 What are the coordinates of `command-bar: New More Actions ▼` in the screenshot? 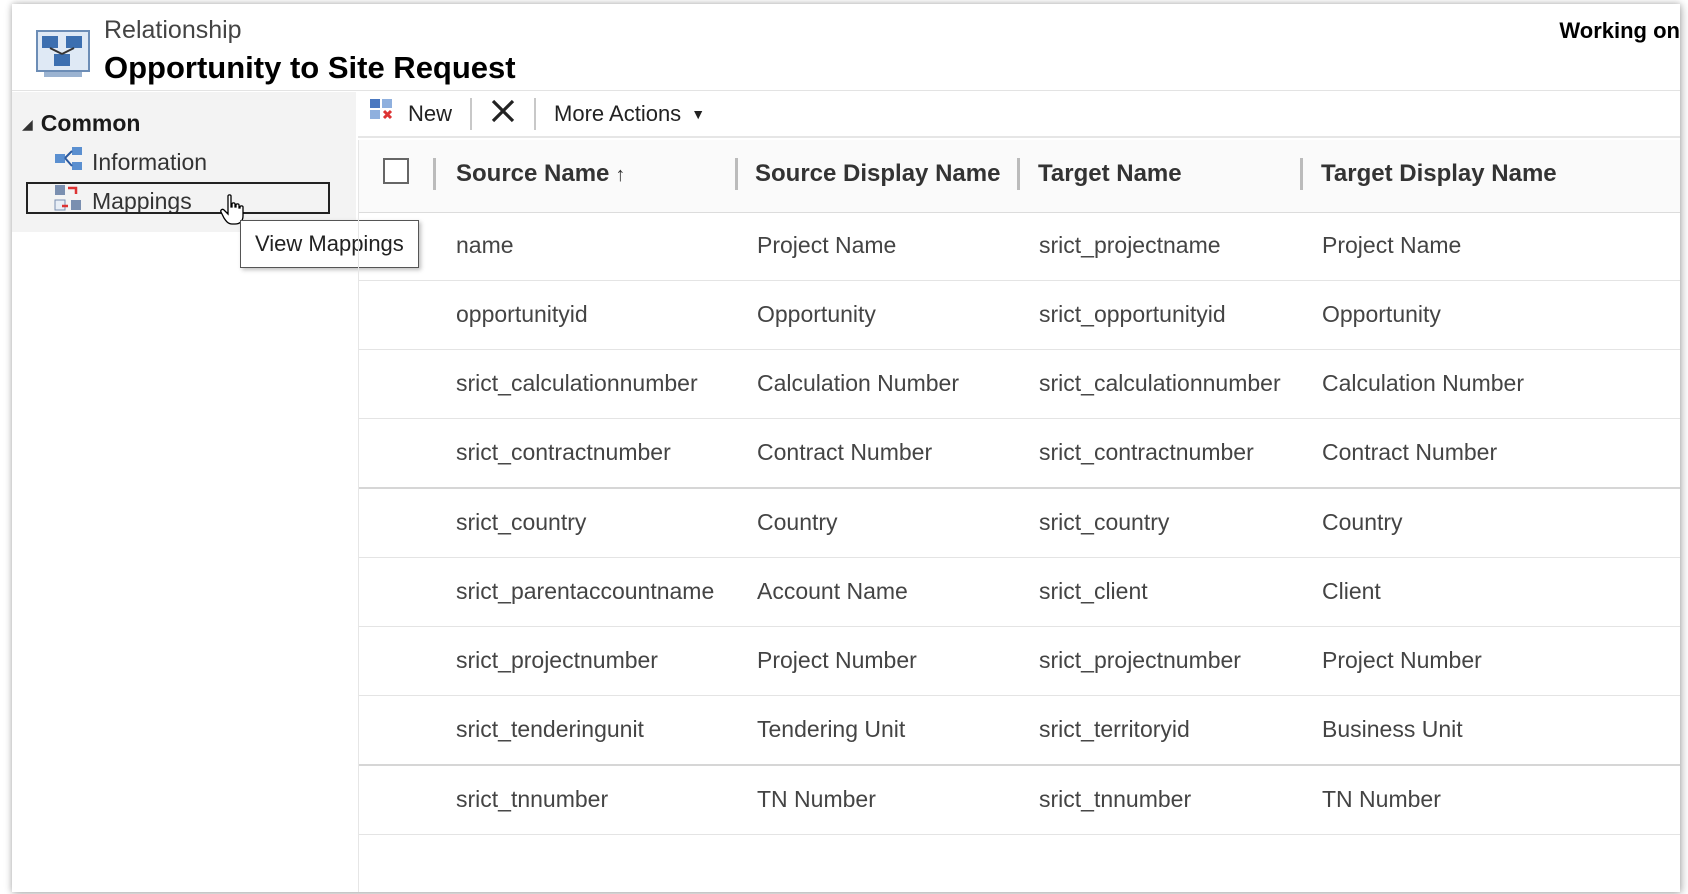 It's located at (1019, 115).